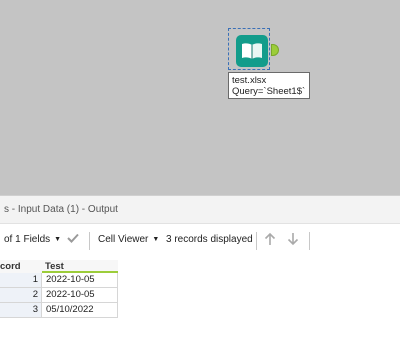 The height and width of the screenshot is (362, 400). What do you see at coordinates (123, 239) in the screenshot?
I see `viewer-selector-label: Cell Viewer` at bounding box center [123, 239].